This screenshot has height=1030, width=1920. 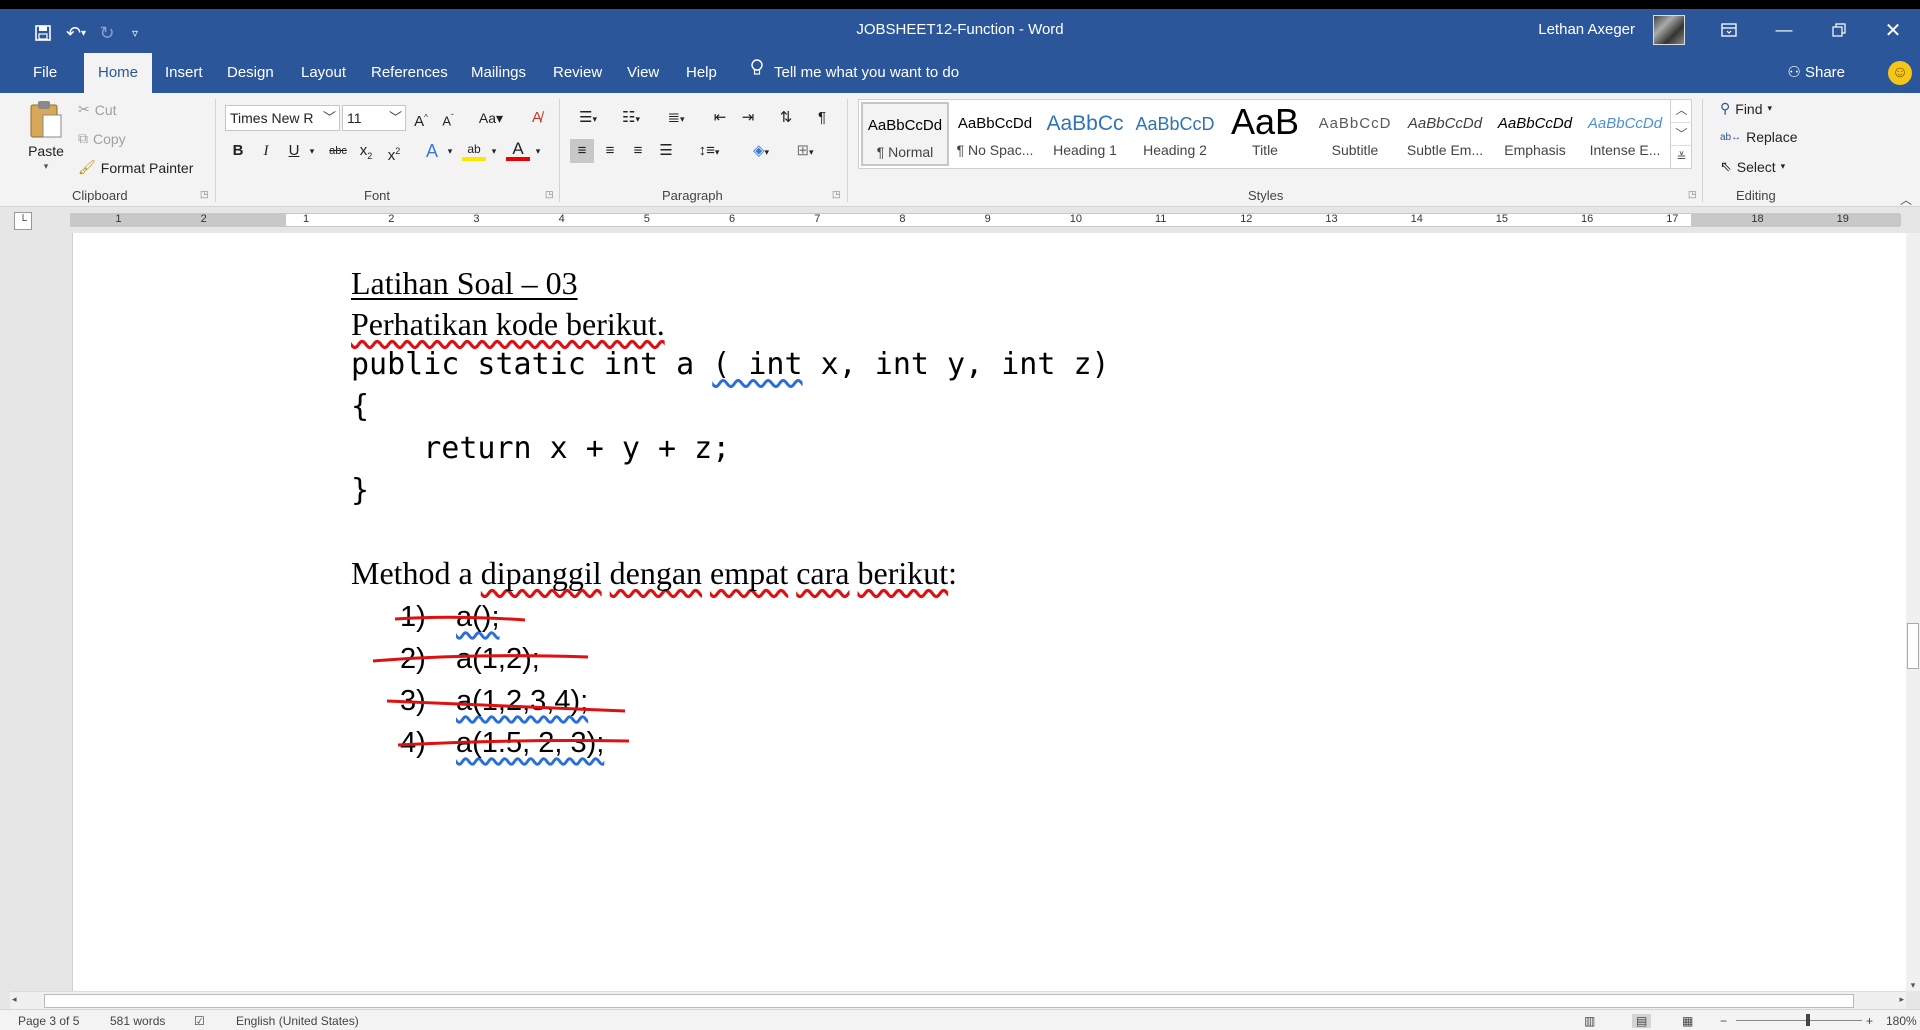 I want to click on tab-view: View, so click(x=643, y=73).